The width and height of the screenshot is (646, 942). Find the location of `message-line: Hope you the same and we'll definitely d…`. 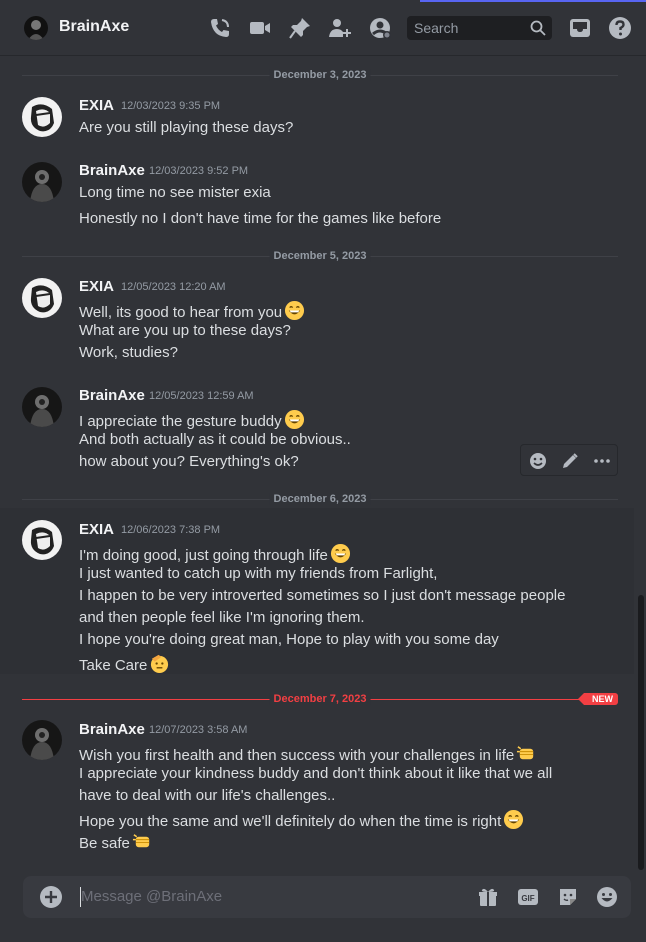

message-line: Hope you the same and we'll definitely d… is located at coordinates (301, 819).